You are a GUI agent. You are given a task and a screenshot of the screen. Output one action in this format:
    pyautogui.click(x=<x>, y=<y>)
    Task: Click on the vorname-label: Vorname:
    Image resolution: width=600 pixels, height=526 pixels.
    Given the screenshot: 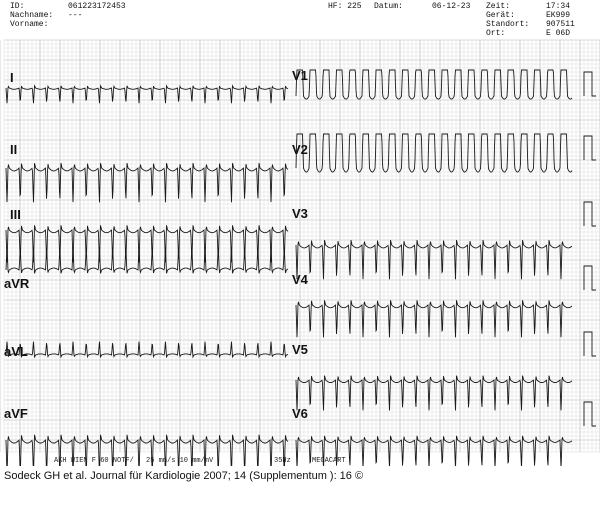 What is the action you would take?
    pyautogui.click(x=29, y=24)
    